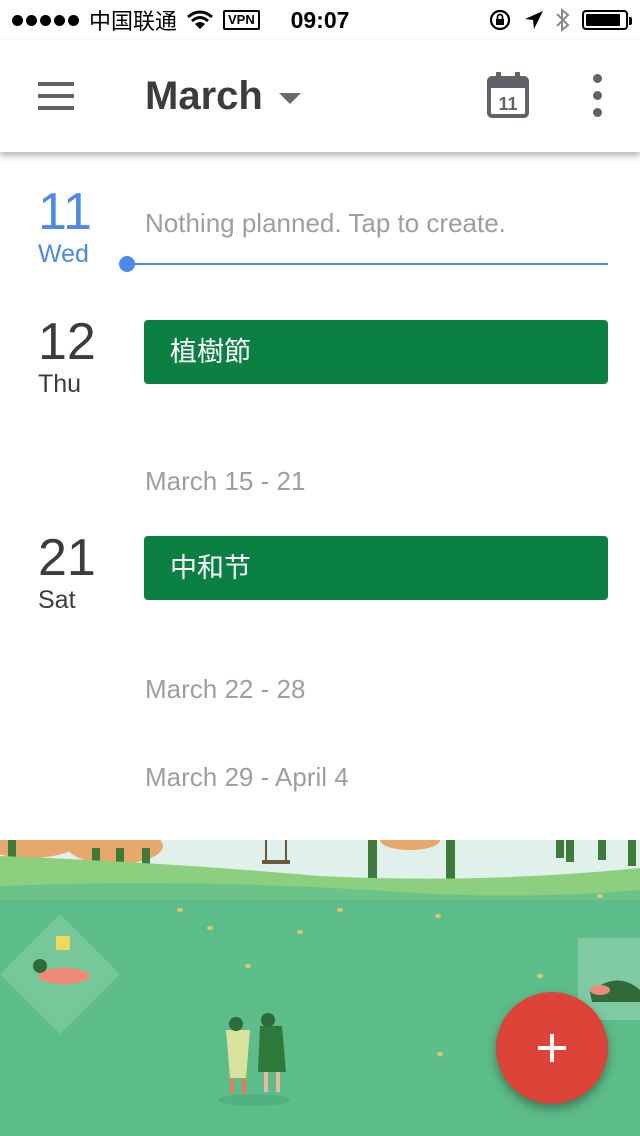  I want to click on day-number: 12, so click(67, 342).